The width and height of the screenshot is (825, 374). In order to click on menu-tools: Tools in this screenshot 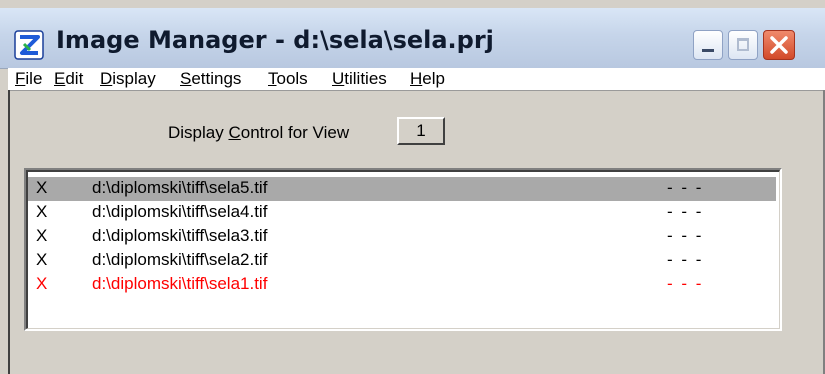, I will do `click(288, 79)`.